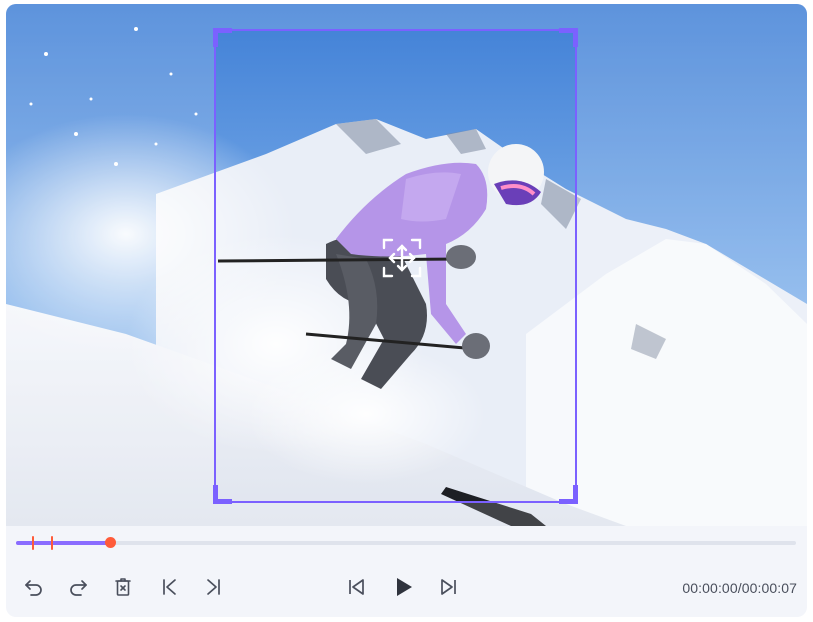  What do you see at coordinates (169, 587) in the screenshot?
I see `previous-marker-icon` at bounding box center [169, 587].